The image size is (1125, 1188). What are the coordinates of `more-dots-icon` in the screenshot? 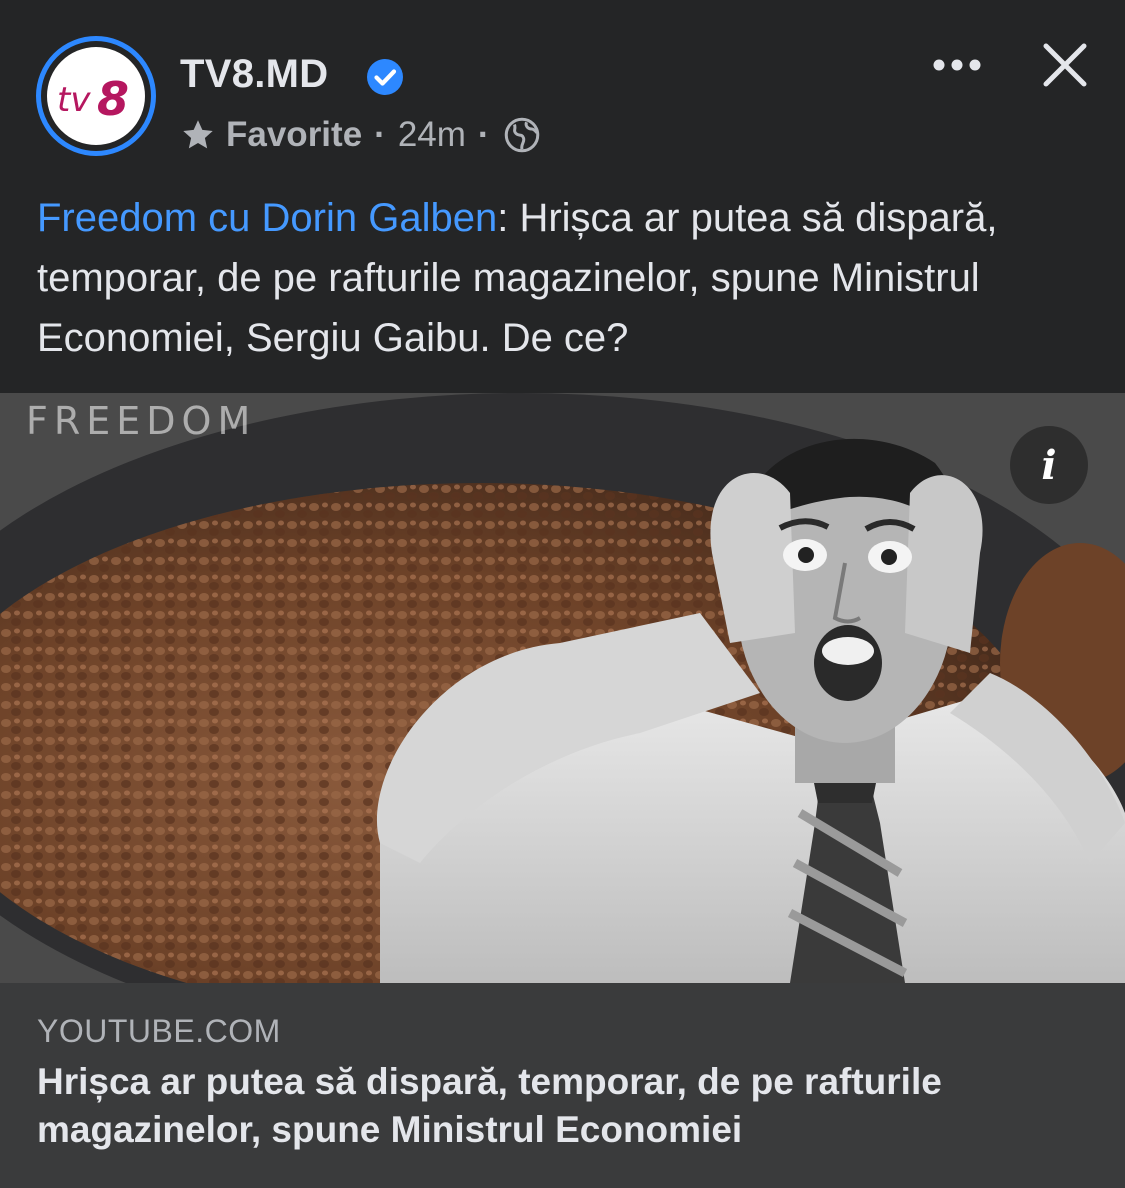 It's located at (957, 65).